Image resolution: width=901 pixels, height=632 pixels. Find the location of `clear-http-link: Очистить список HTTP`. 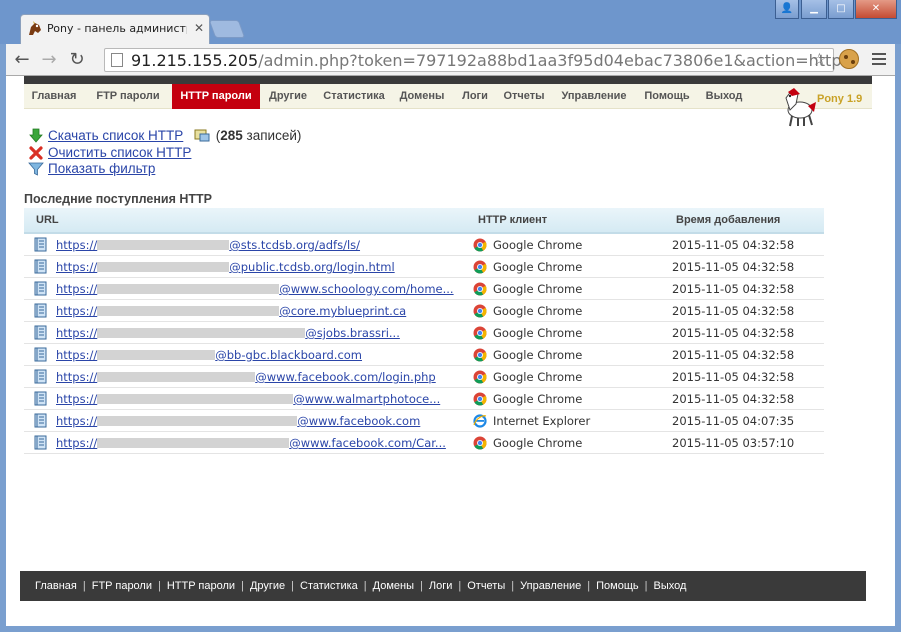

clear-http-link: Очистить список HTTP is located at coordinates (119, 152).